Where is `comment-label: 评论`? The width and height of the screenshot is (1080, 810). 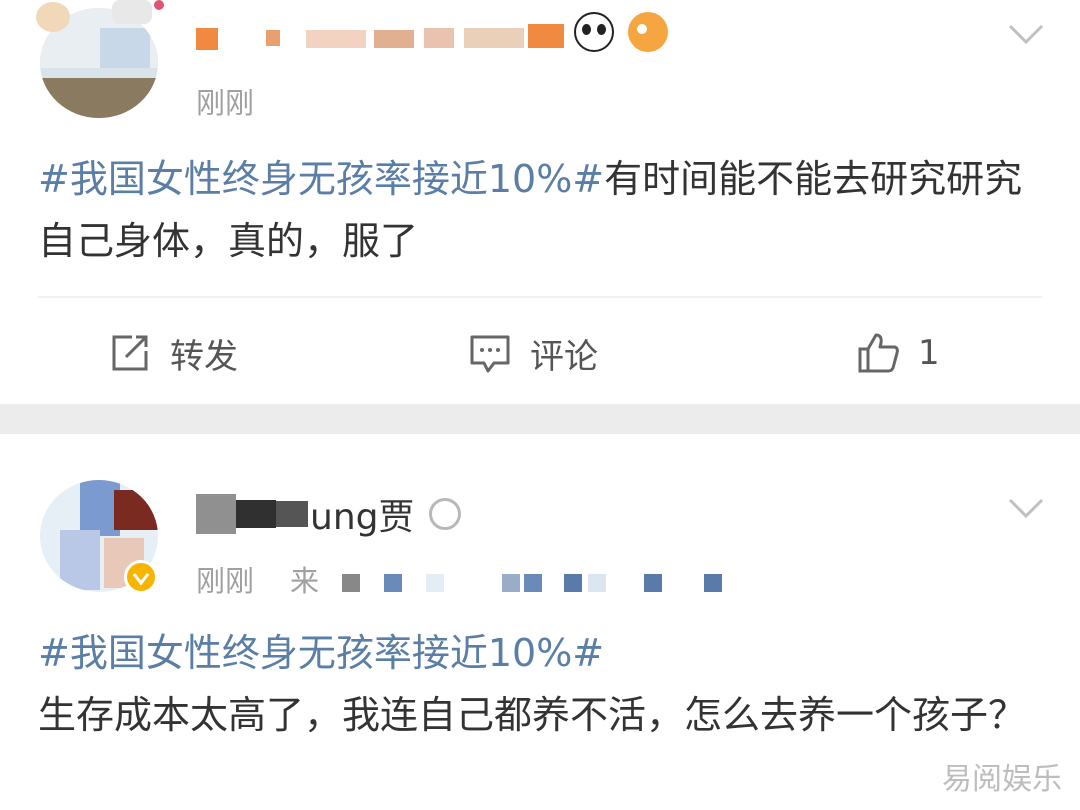 comment-label: 评论 is located at coordinates (564, 356).